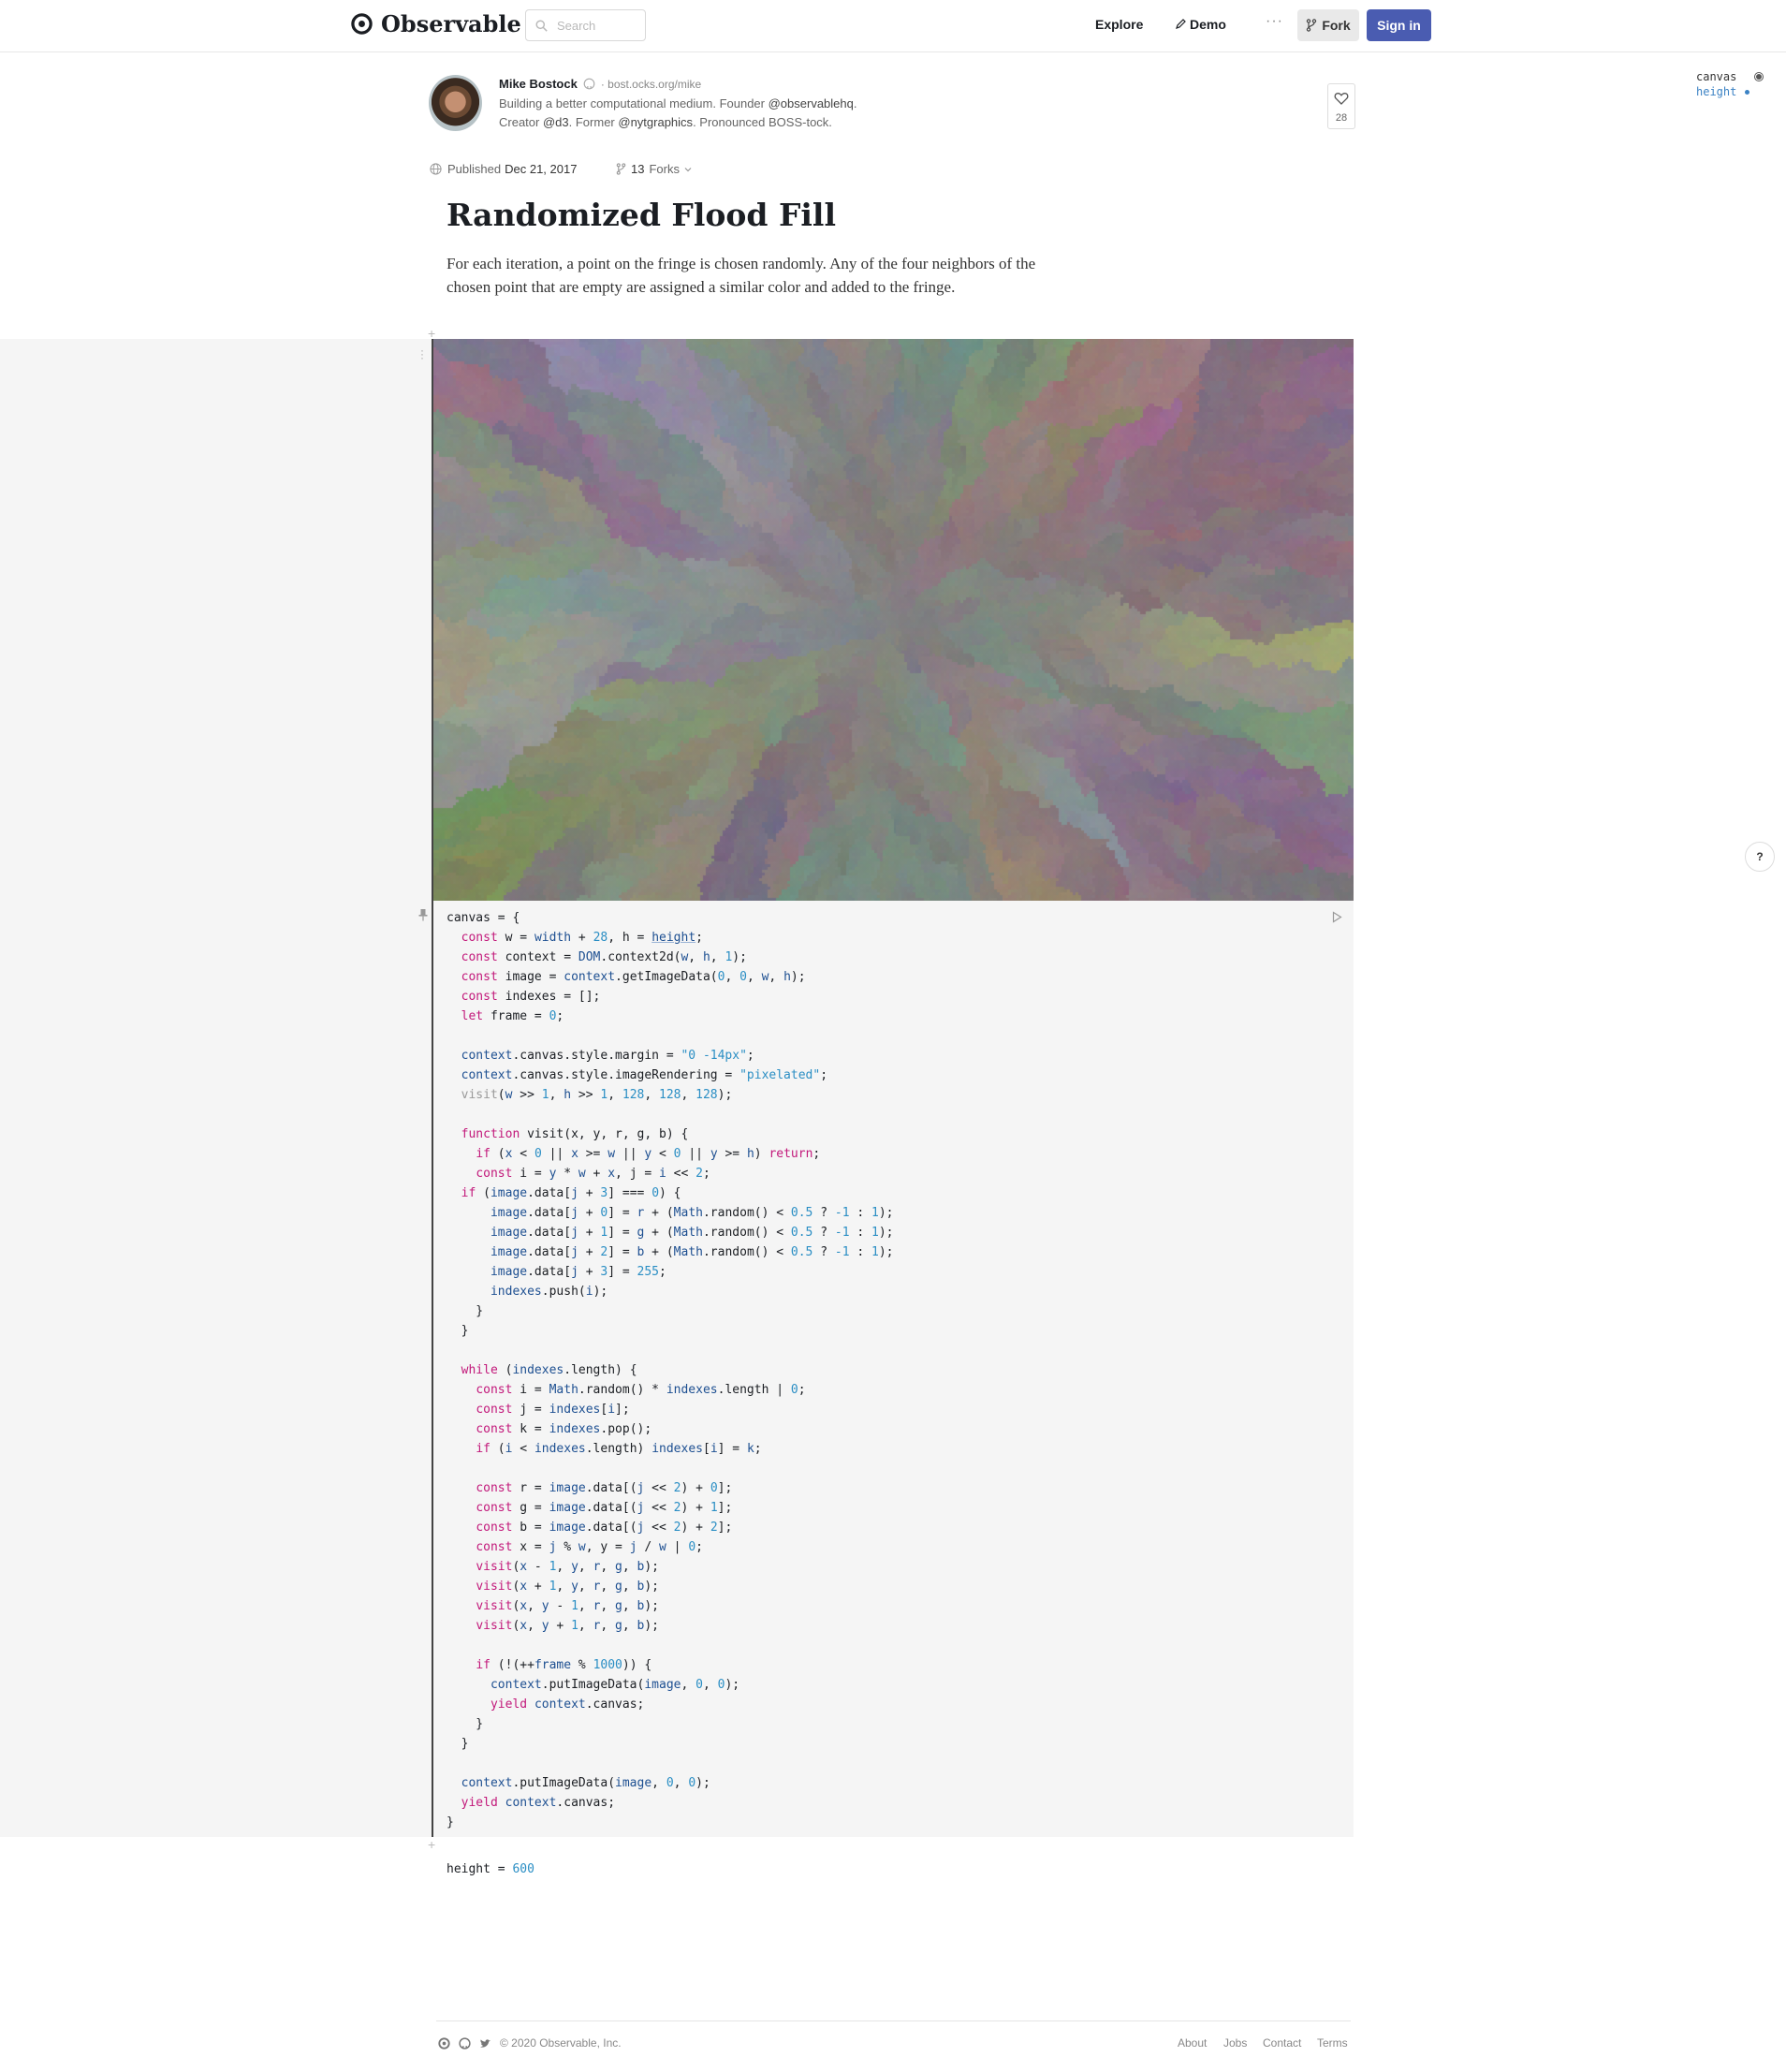 The width and height of the screenshot is (1786, 2072). What do you see at coordinates (1760, 857) in the screenshot?
I see `help-button: ?` at bounding box center [1760, 857].